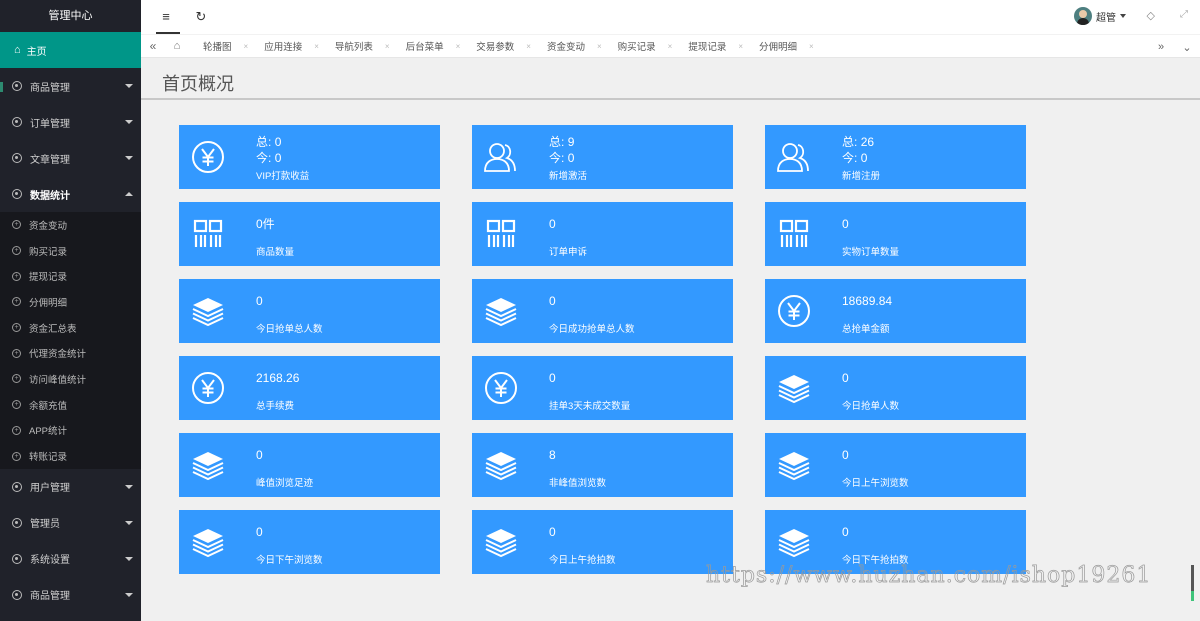  I want to click on sidebar-item-label: 文章管理, so click(50, 160).